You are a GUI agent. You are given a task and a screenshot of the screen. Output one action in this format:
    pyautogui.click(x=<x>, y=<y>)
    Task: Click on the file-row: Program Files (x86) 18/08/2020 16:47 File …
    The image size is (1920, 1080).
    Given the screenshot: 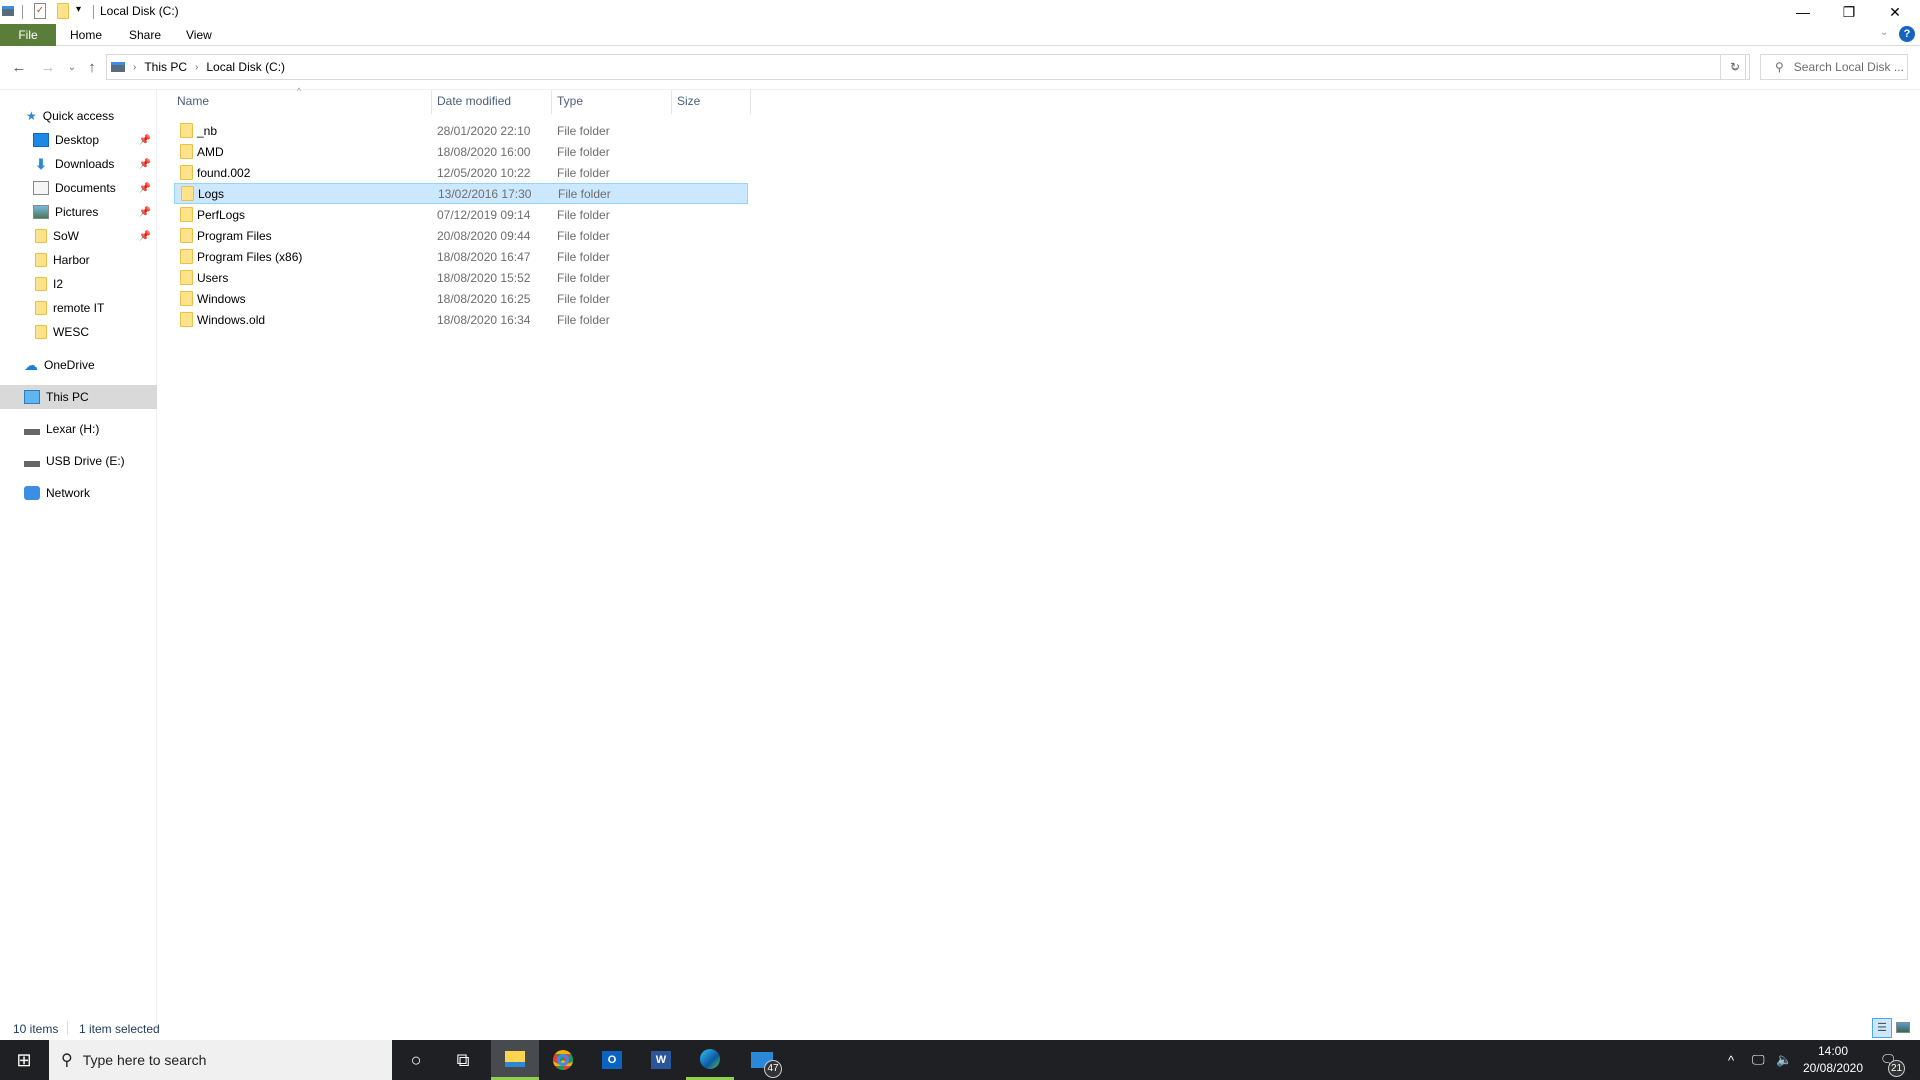 What is the action you would take?
    pyautogui.click(x=461, y=256)
    